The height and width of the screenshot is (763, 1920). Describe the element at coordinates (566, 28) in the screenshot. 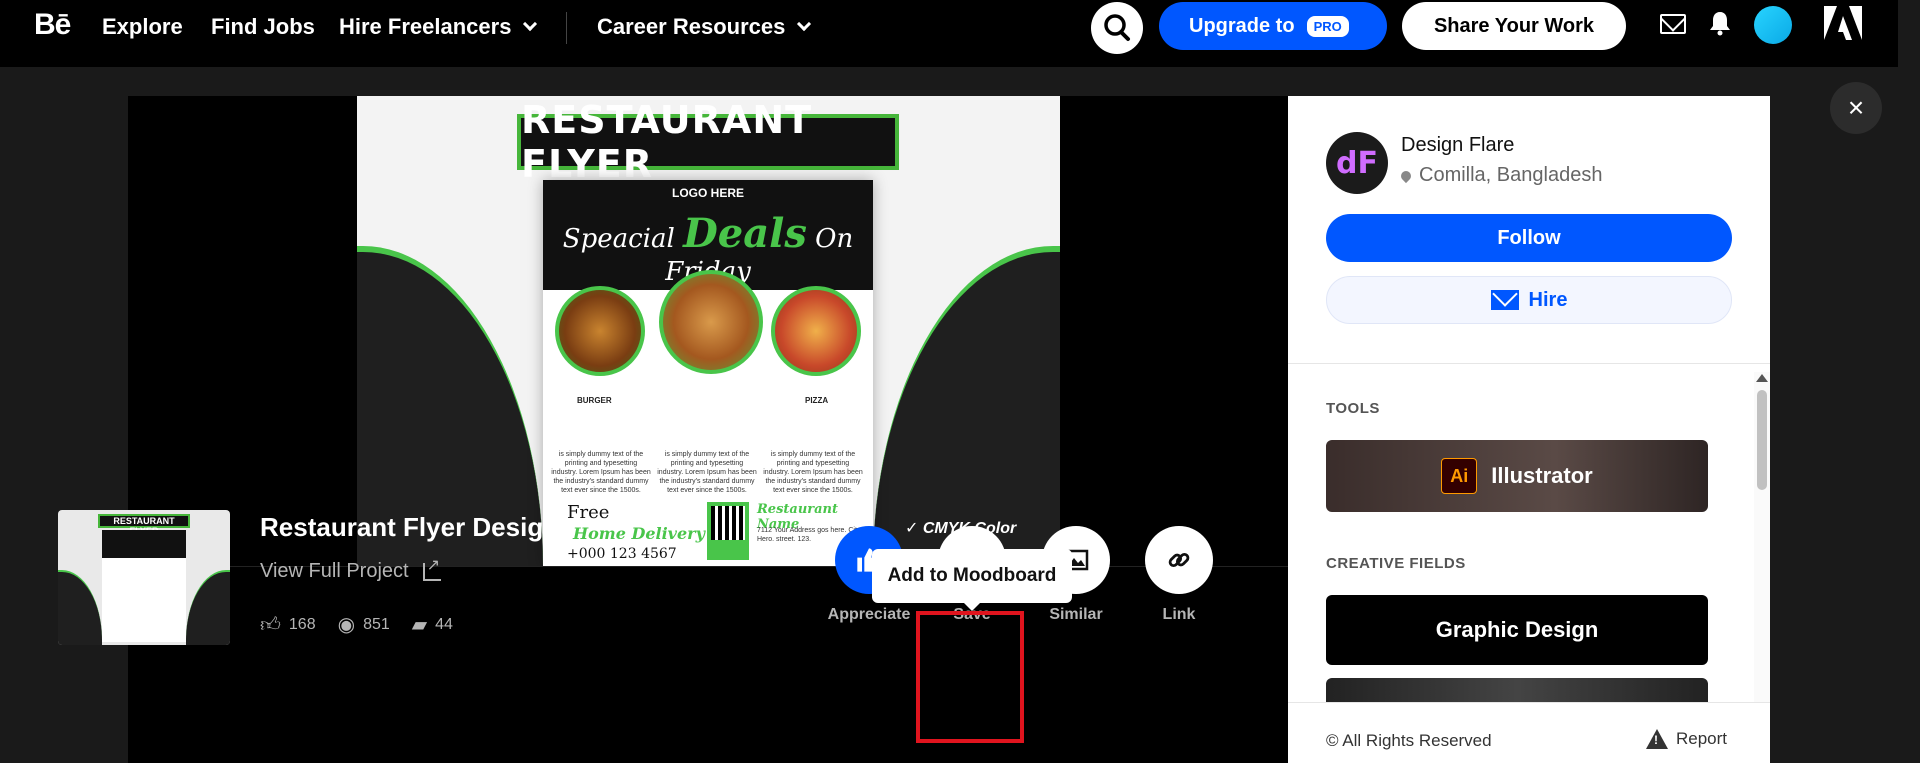

I see `nav-divider` at that location.